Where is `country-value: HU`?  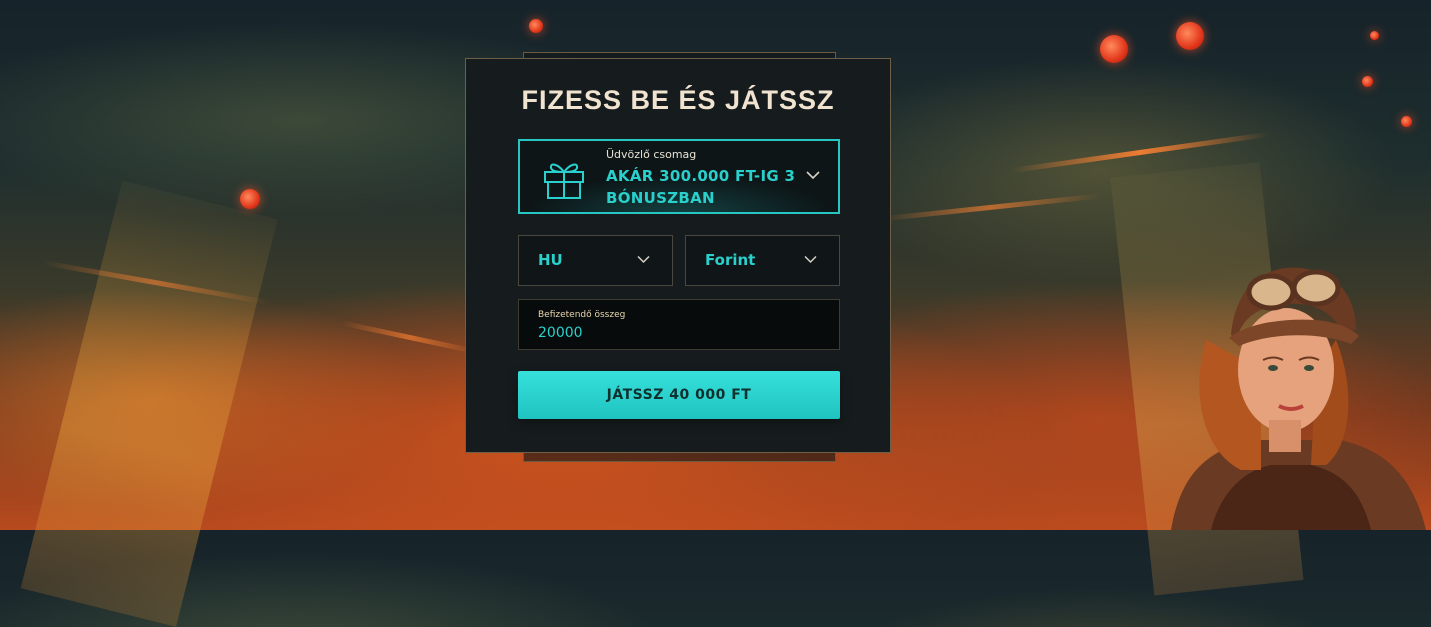 country-value: HU is located at coordinates (550, 260).